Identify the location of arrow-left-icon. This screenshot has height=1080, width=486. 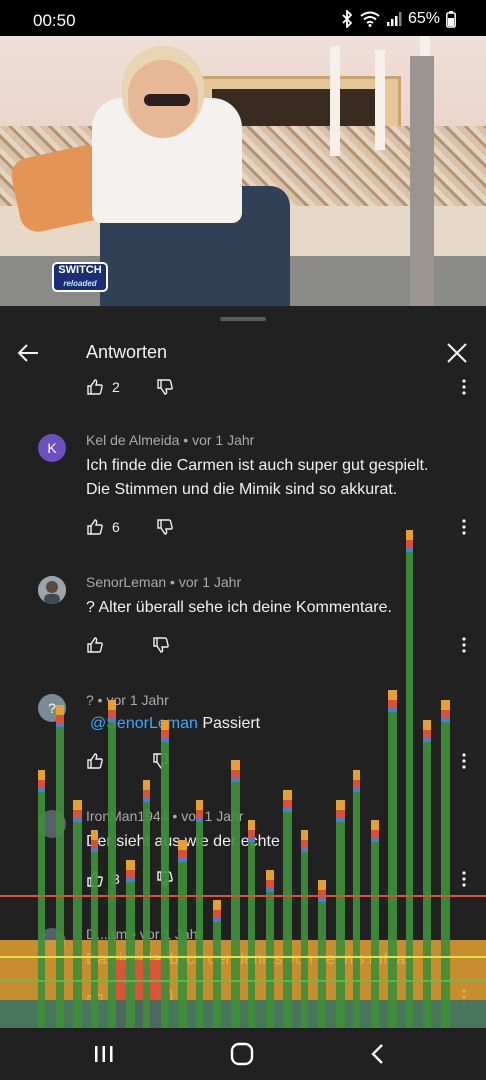
(27, 353).